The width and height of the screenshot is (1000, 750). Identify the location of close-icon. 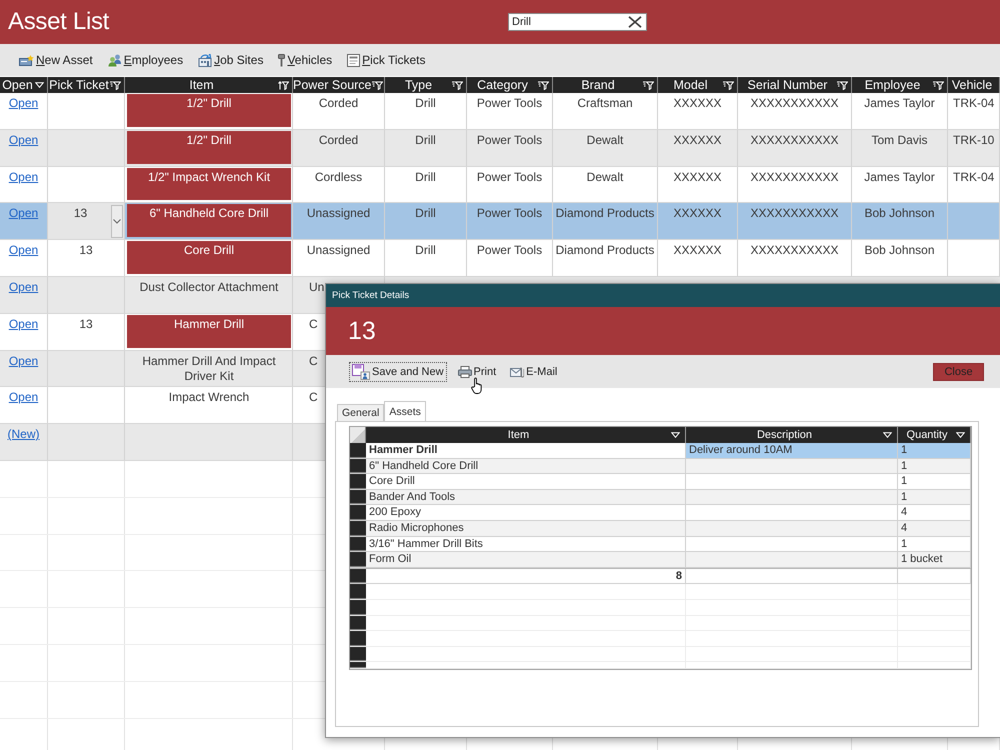
(635, 22).